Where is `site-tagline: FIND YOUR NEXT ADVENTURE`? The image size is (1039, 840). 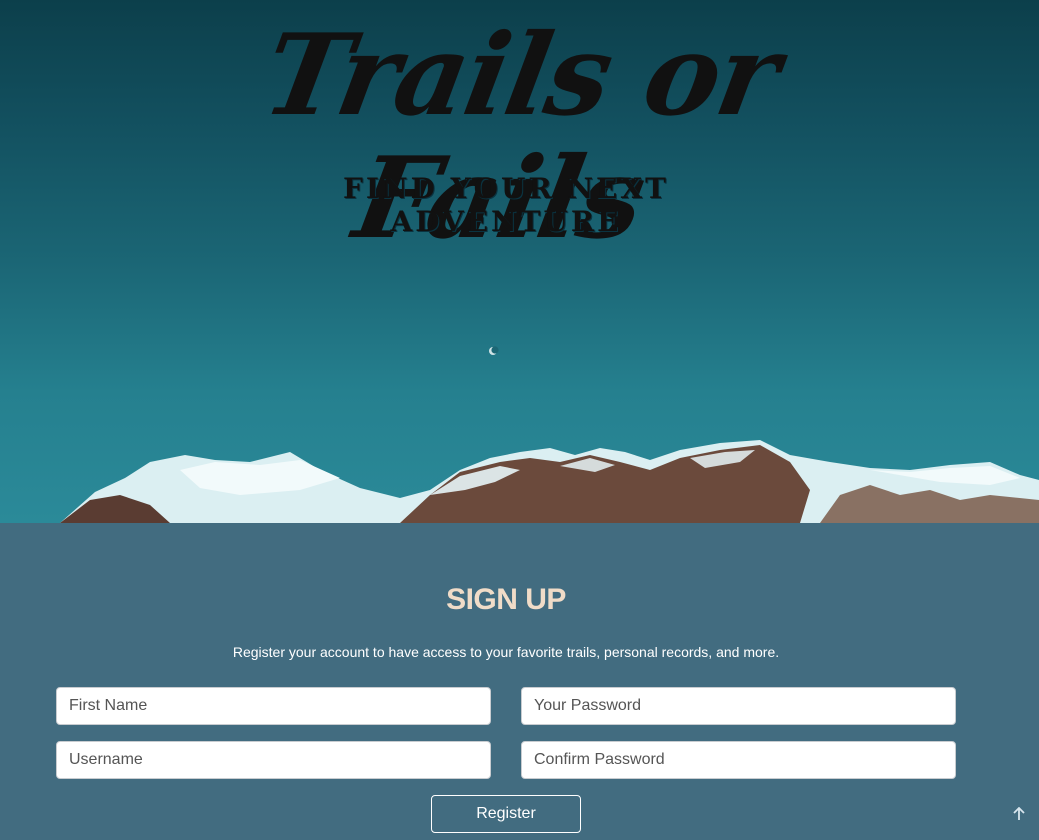
site-tagline: FIND YOUR NEXT ADVENTURE is located at coordinates (506, 205).